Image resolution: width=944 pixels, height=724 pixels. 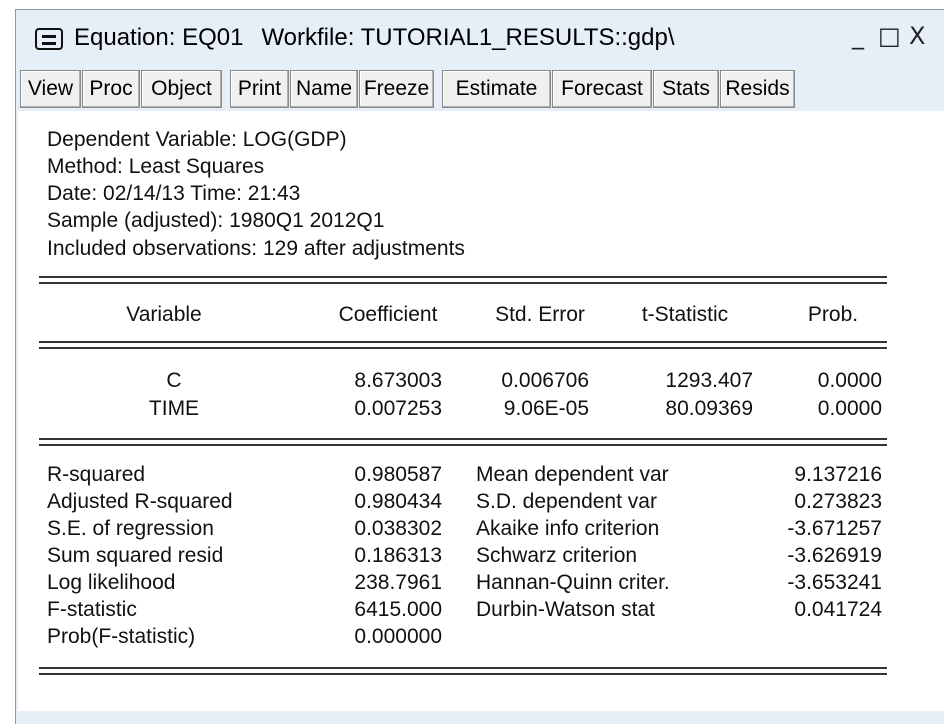 What do you see at coordinates (398, 555) in the screenshot?
I see `stat-value: 0.186313` at bounding box center [398, 555].